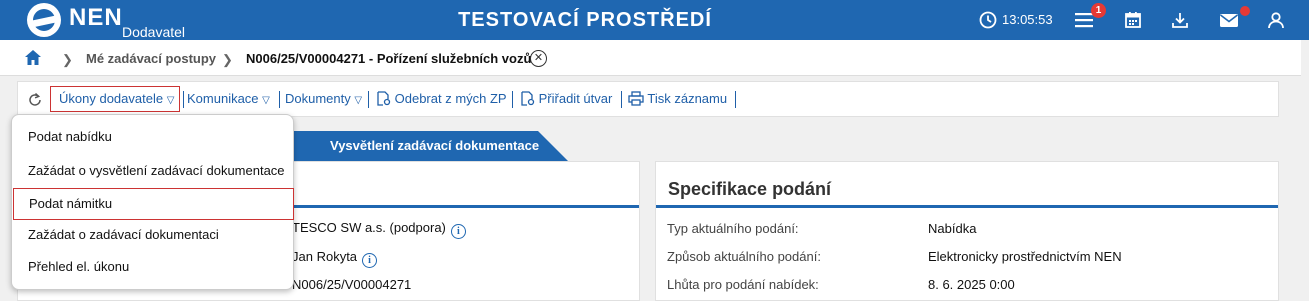  What do you see at coordinates (318, 98) in the screenshot?
I see `documents-label: Dokumenty` at bounding box center [318, 98].